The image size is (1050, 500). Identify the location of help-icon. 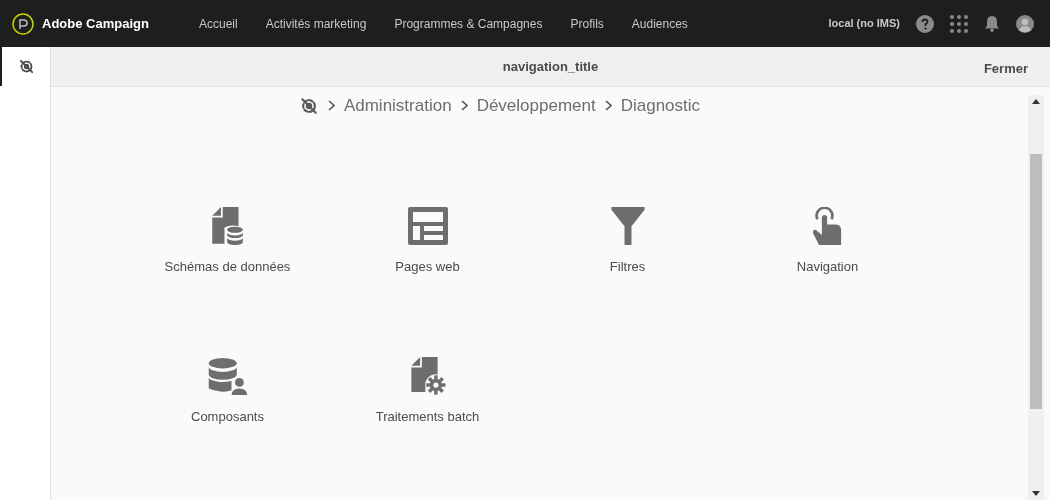
(925, 23).